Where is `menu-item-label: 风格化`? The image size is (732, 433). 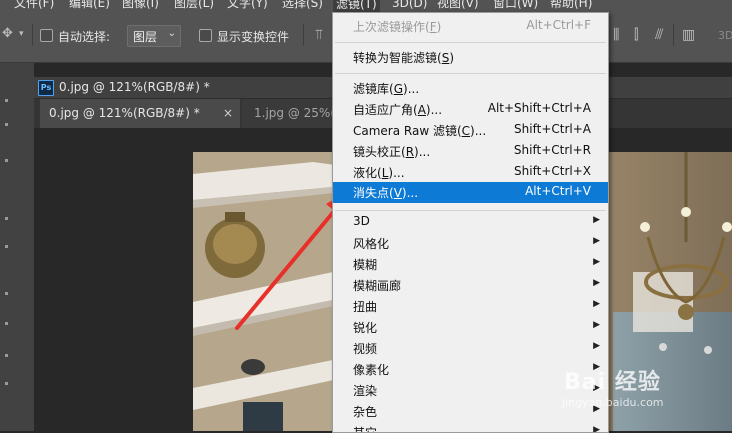 menu-item-label: 风格化 is located at coordinates (371, 244).